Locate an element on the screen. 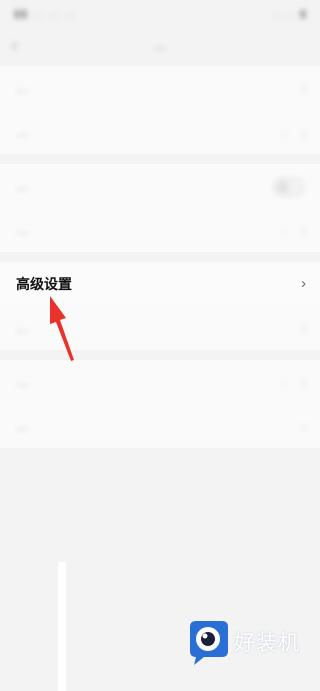  arrow-shape is located at coordinates (62, 328).